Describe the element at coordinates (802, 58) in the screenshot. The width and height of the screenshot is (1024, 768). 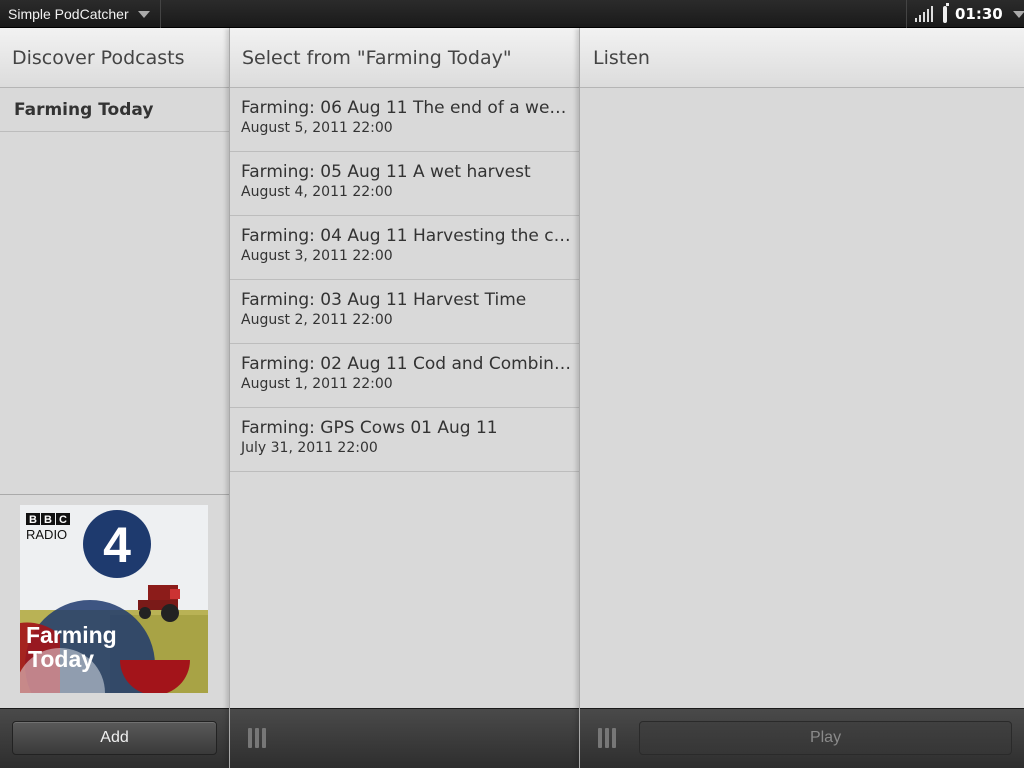
I see `pane-title: Listen` at that location.